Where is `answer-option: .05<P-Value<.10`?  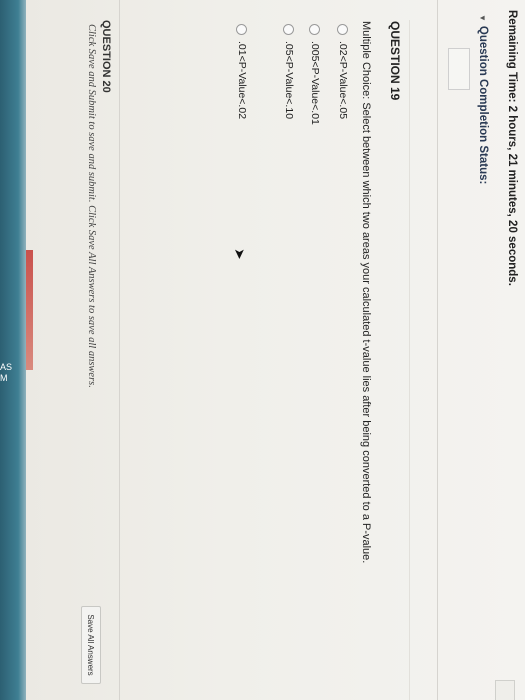 answer-option: .05<P-Value<.10 is located at coordinates (289, 71).